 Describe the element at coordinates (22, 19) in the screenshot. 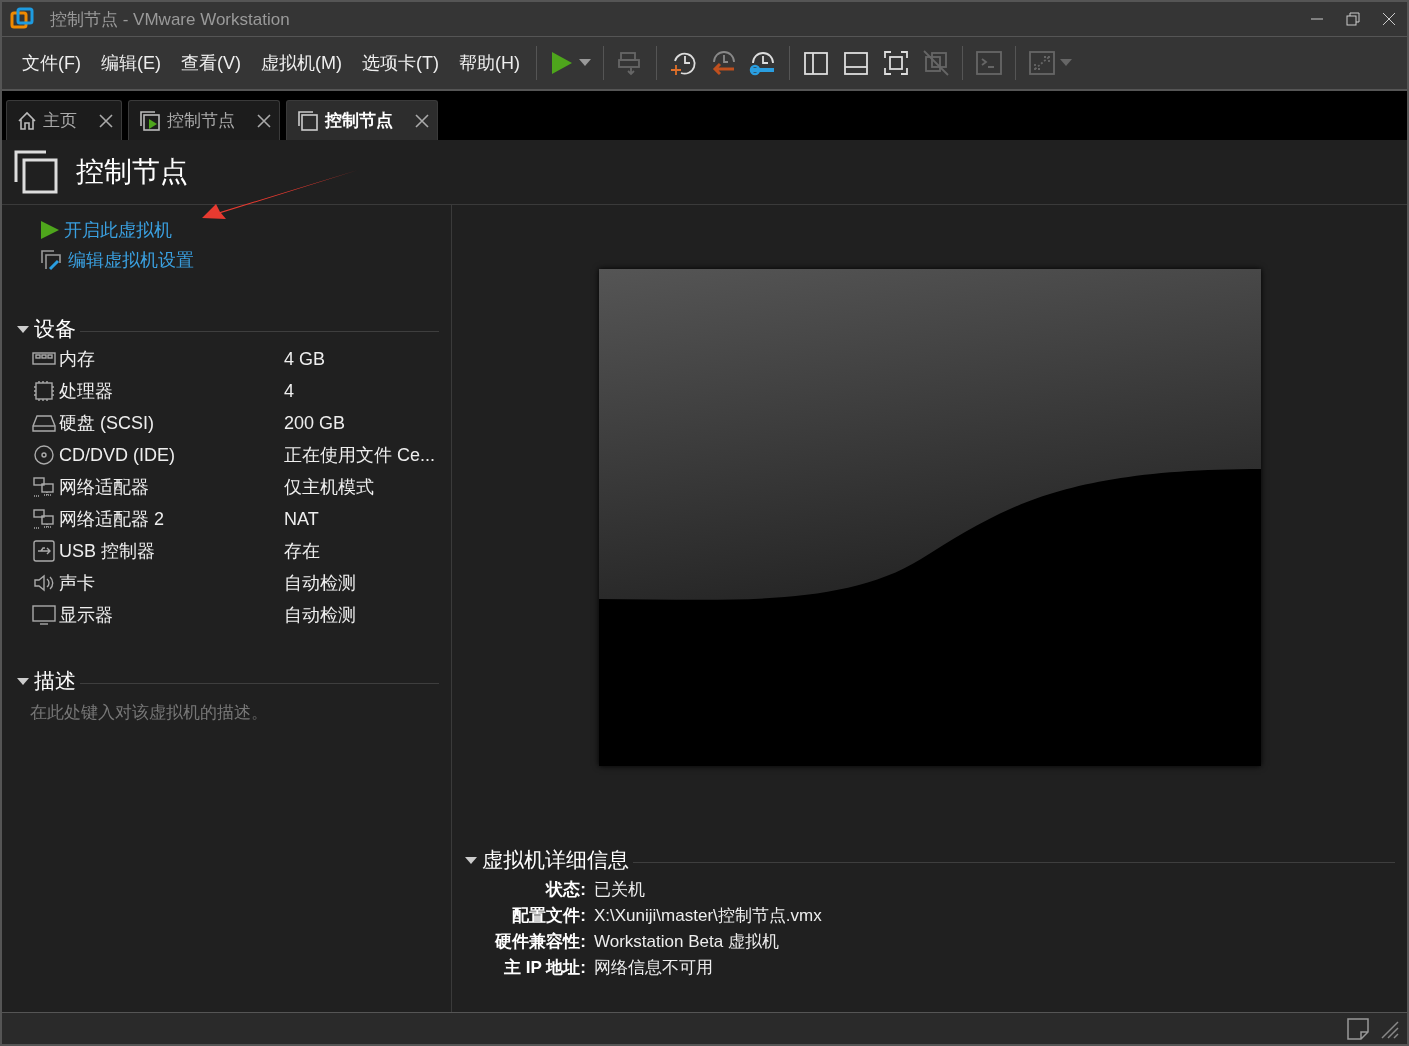

I see `app-logo-icon` at that location.